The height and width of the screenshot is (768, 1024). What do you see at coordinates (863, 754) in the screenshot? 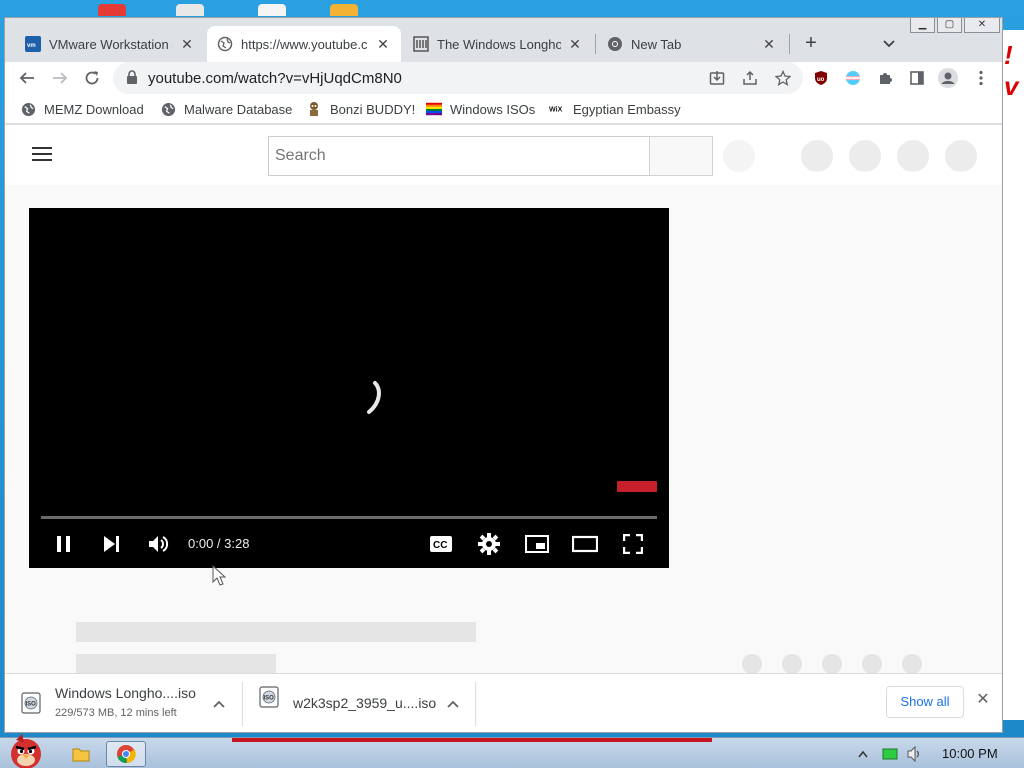
I see `tray-expand-icon` at bounding box center [863, 754].